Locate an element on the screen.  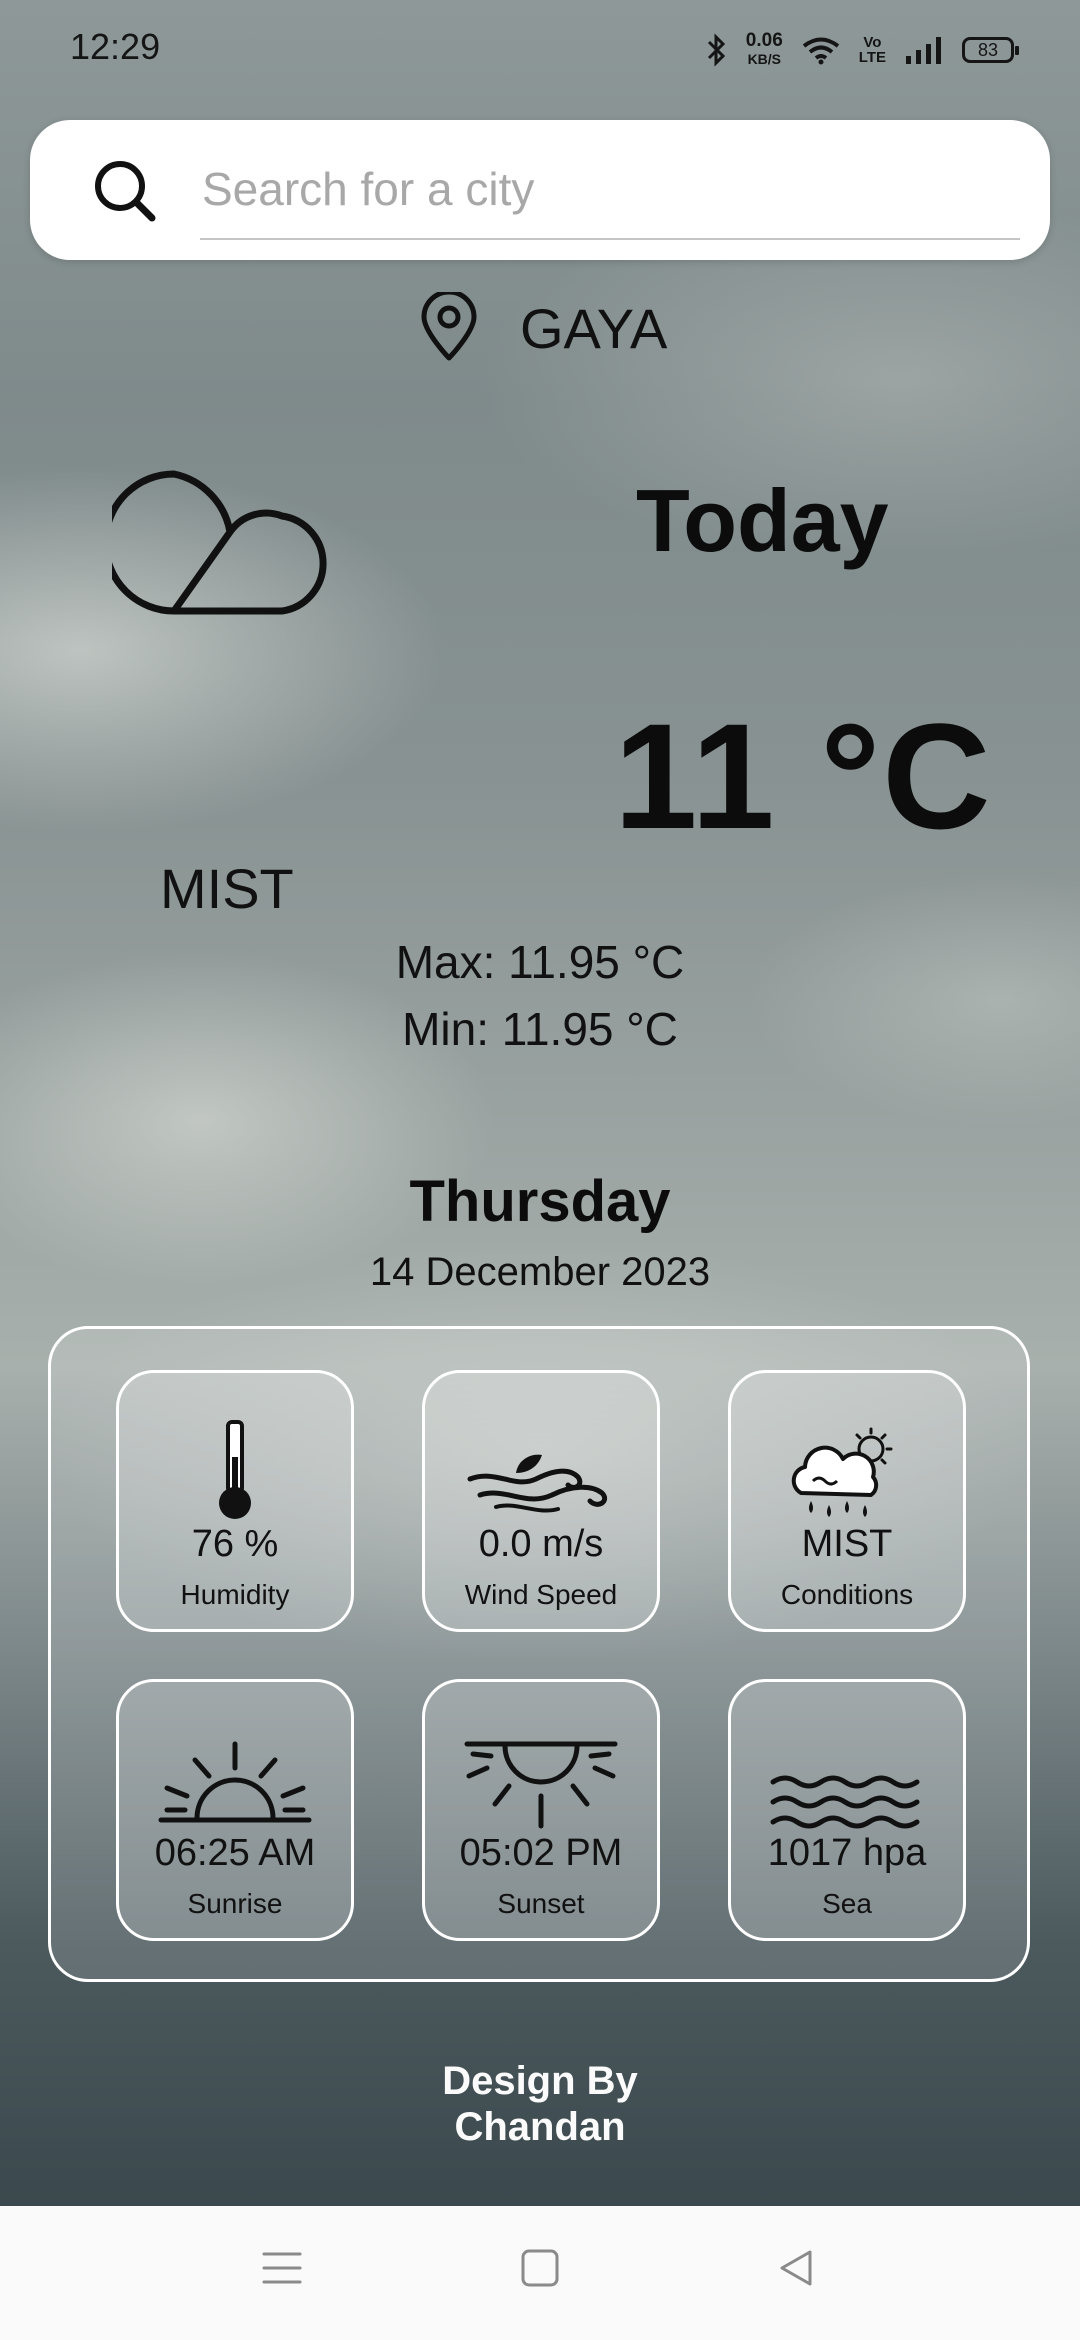
status-icons: 0.06 KB/S Vo LTE 83 is located at coordinates (862, 50).